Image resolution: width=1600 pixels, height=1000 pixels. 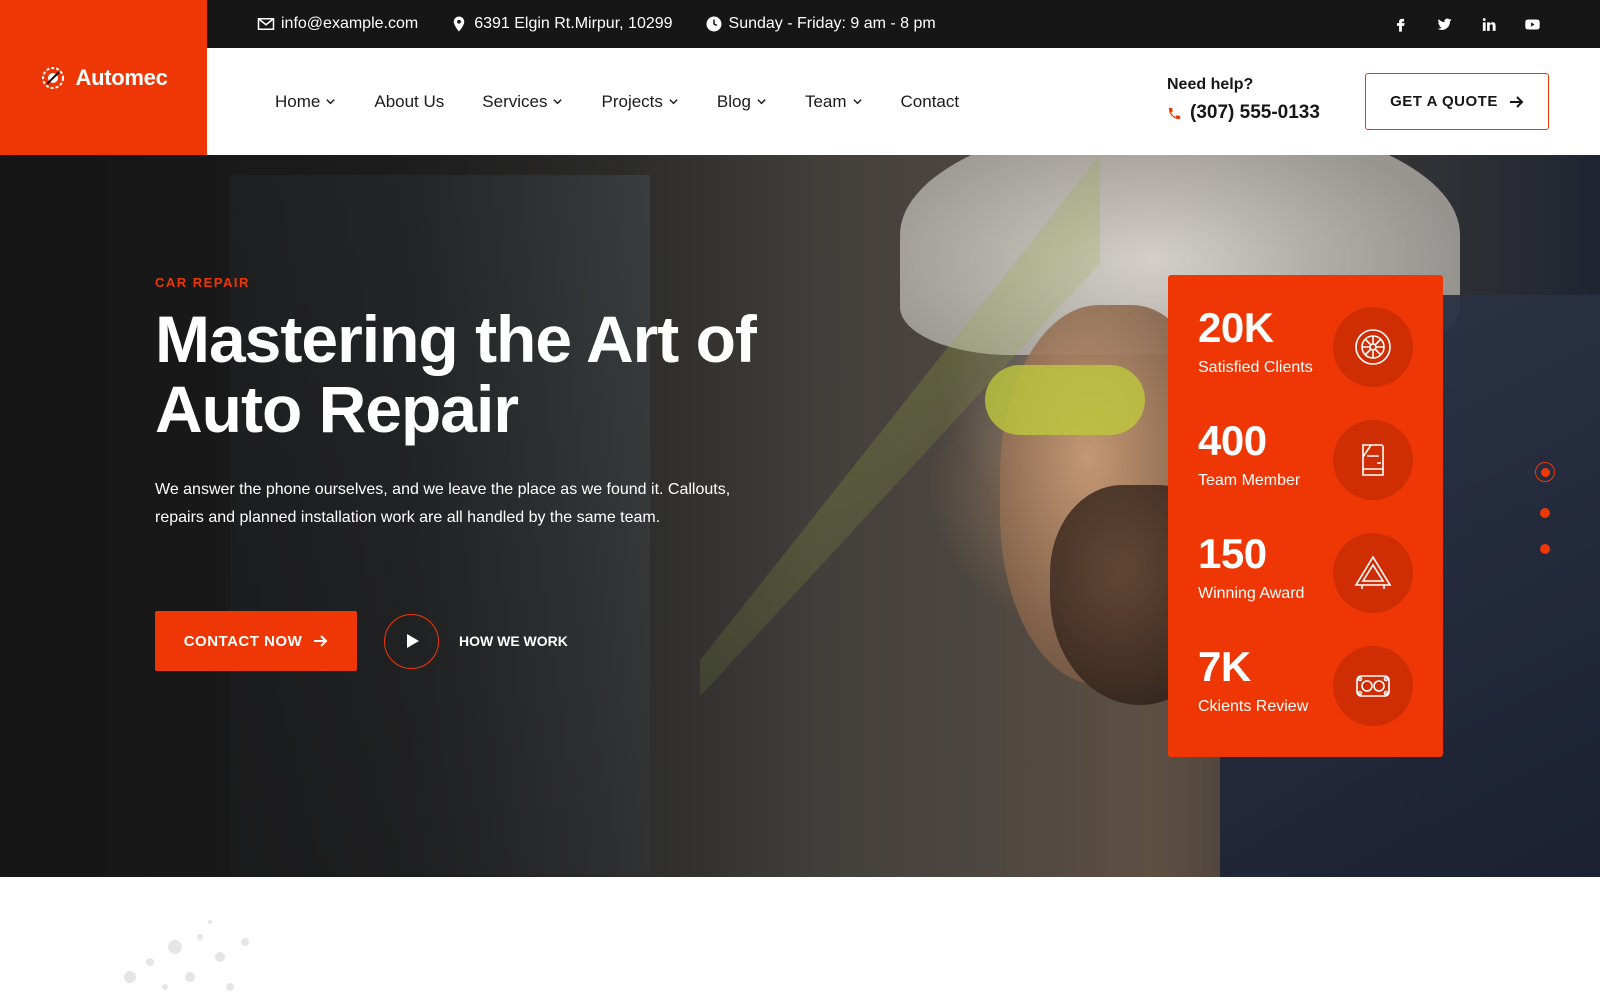 I want to click on get-quote-button: GET A QUOTE, so click(x=1457, y=101).